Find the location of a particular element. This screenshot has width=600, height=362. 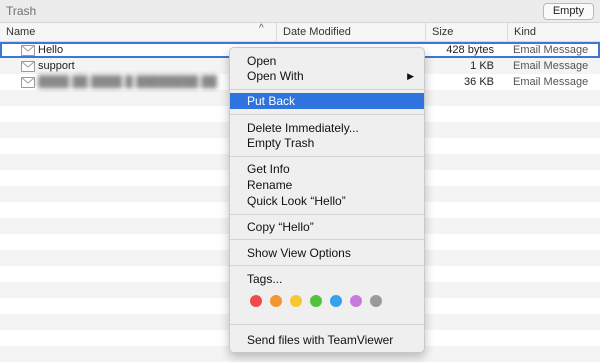

menu-item-open: Open is located at coordinates (327, 61).